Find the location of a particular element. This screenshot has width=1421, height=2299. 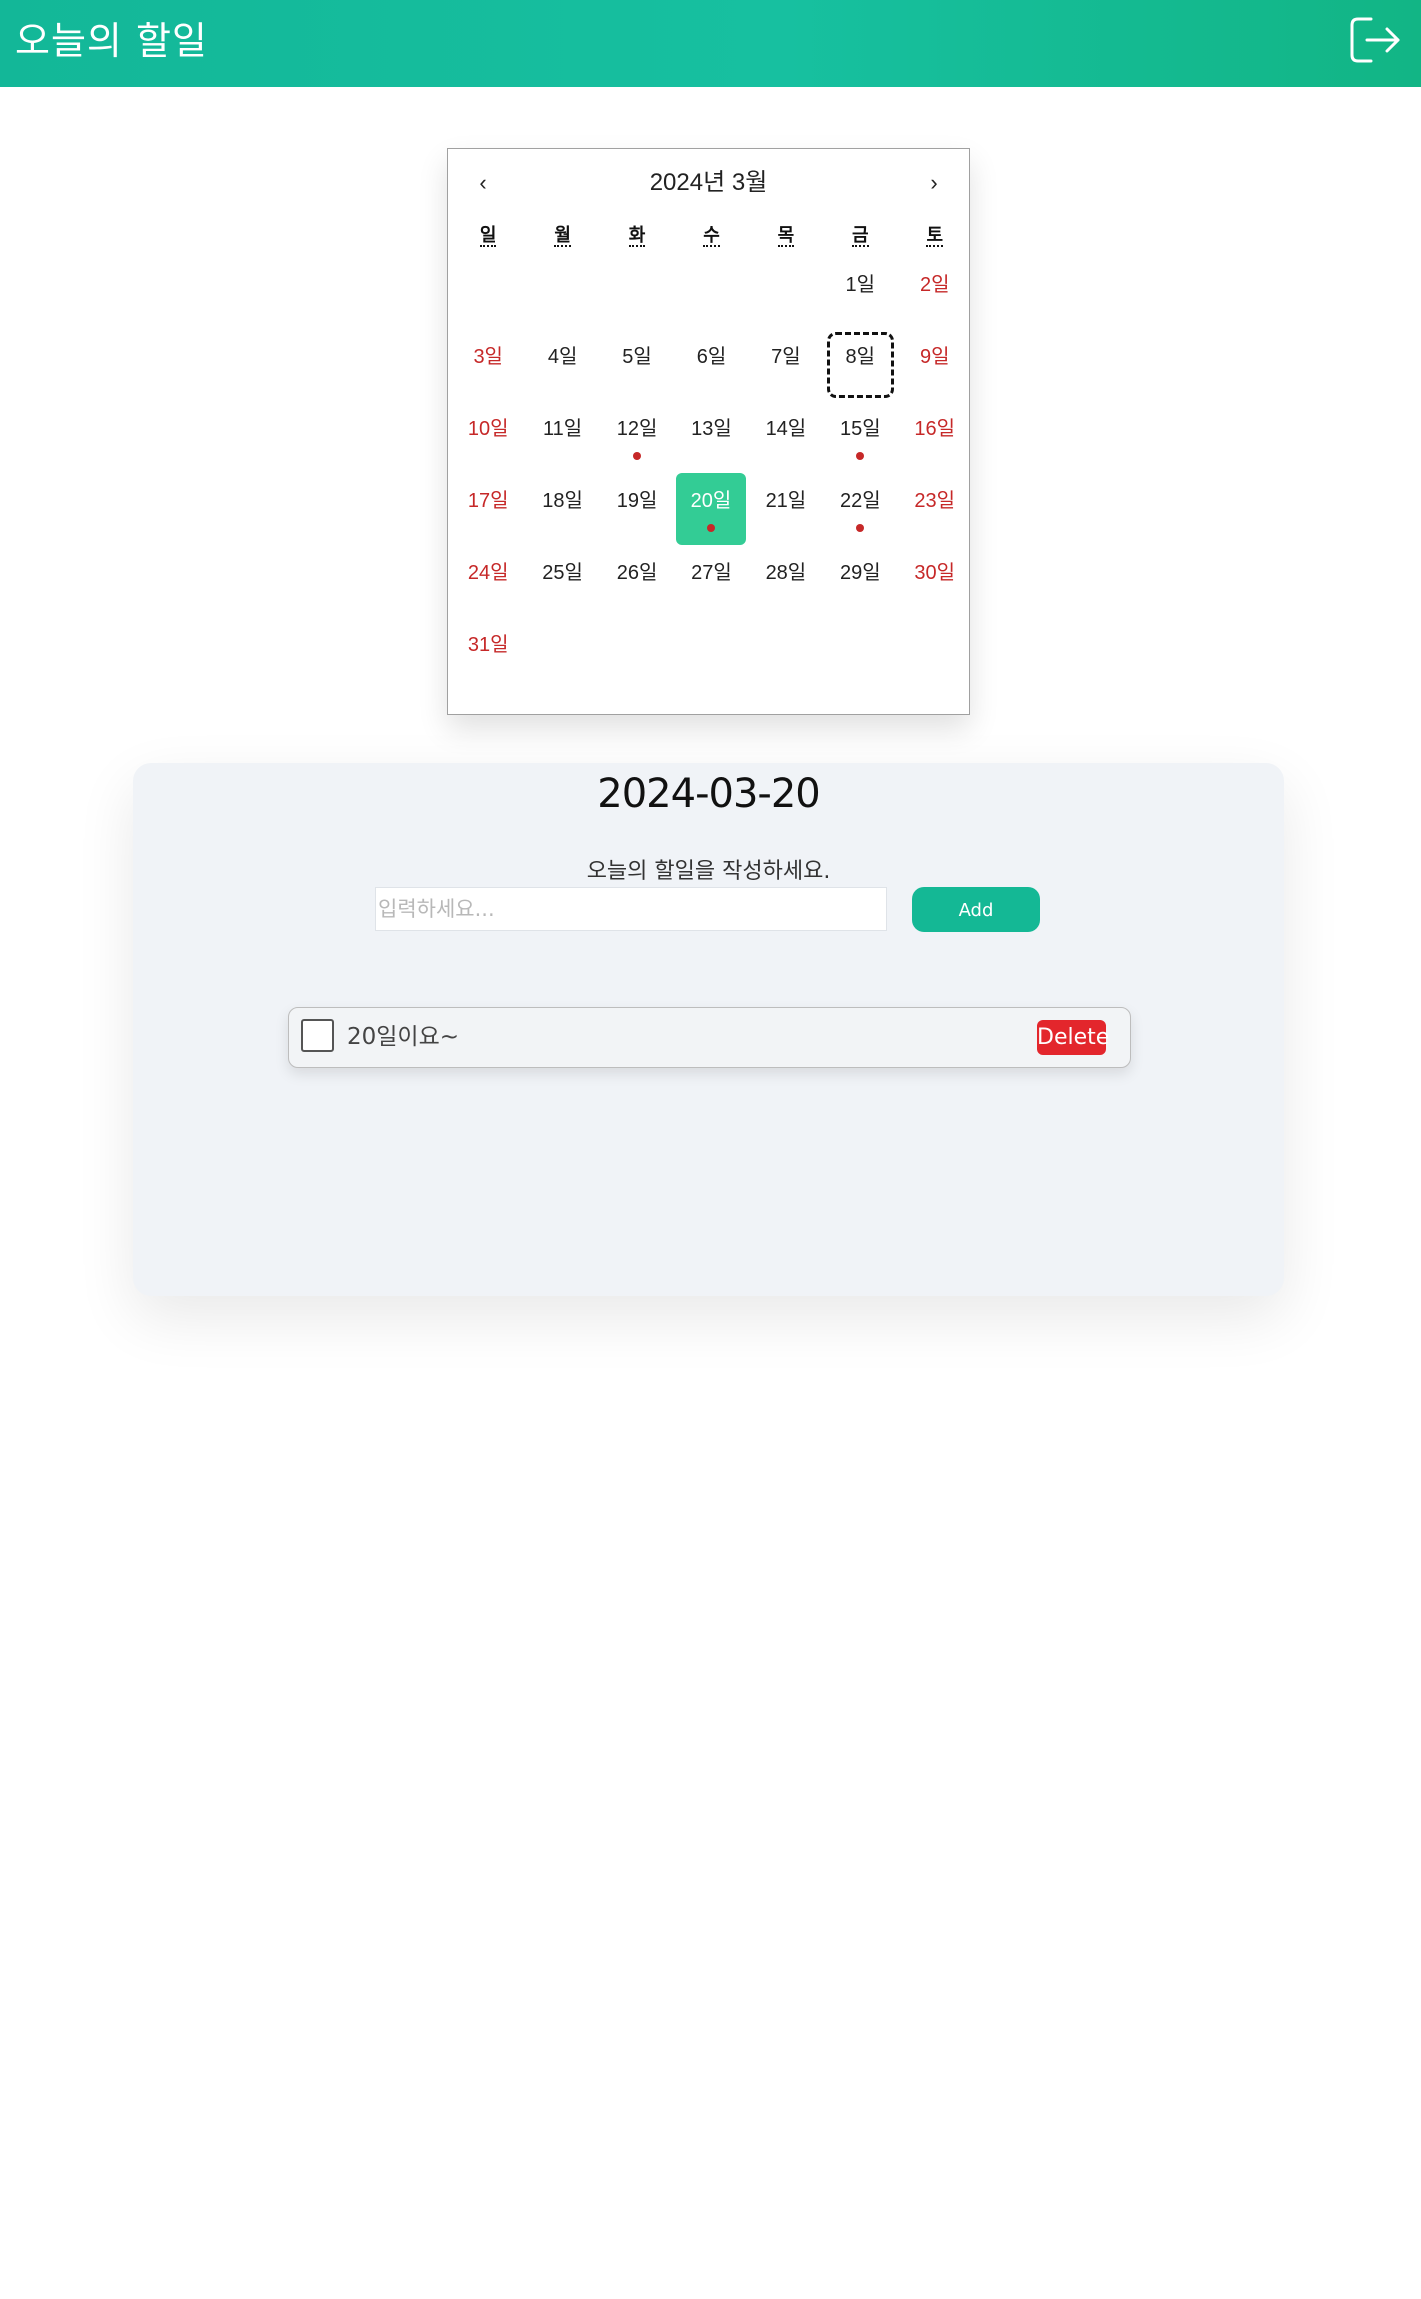

app-title: 오늘의 할일 is located at coordinates (111, 41).